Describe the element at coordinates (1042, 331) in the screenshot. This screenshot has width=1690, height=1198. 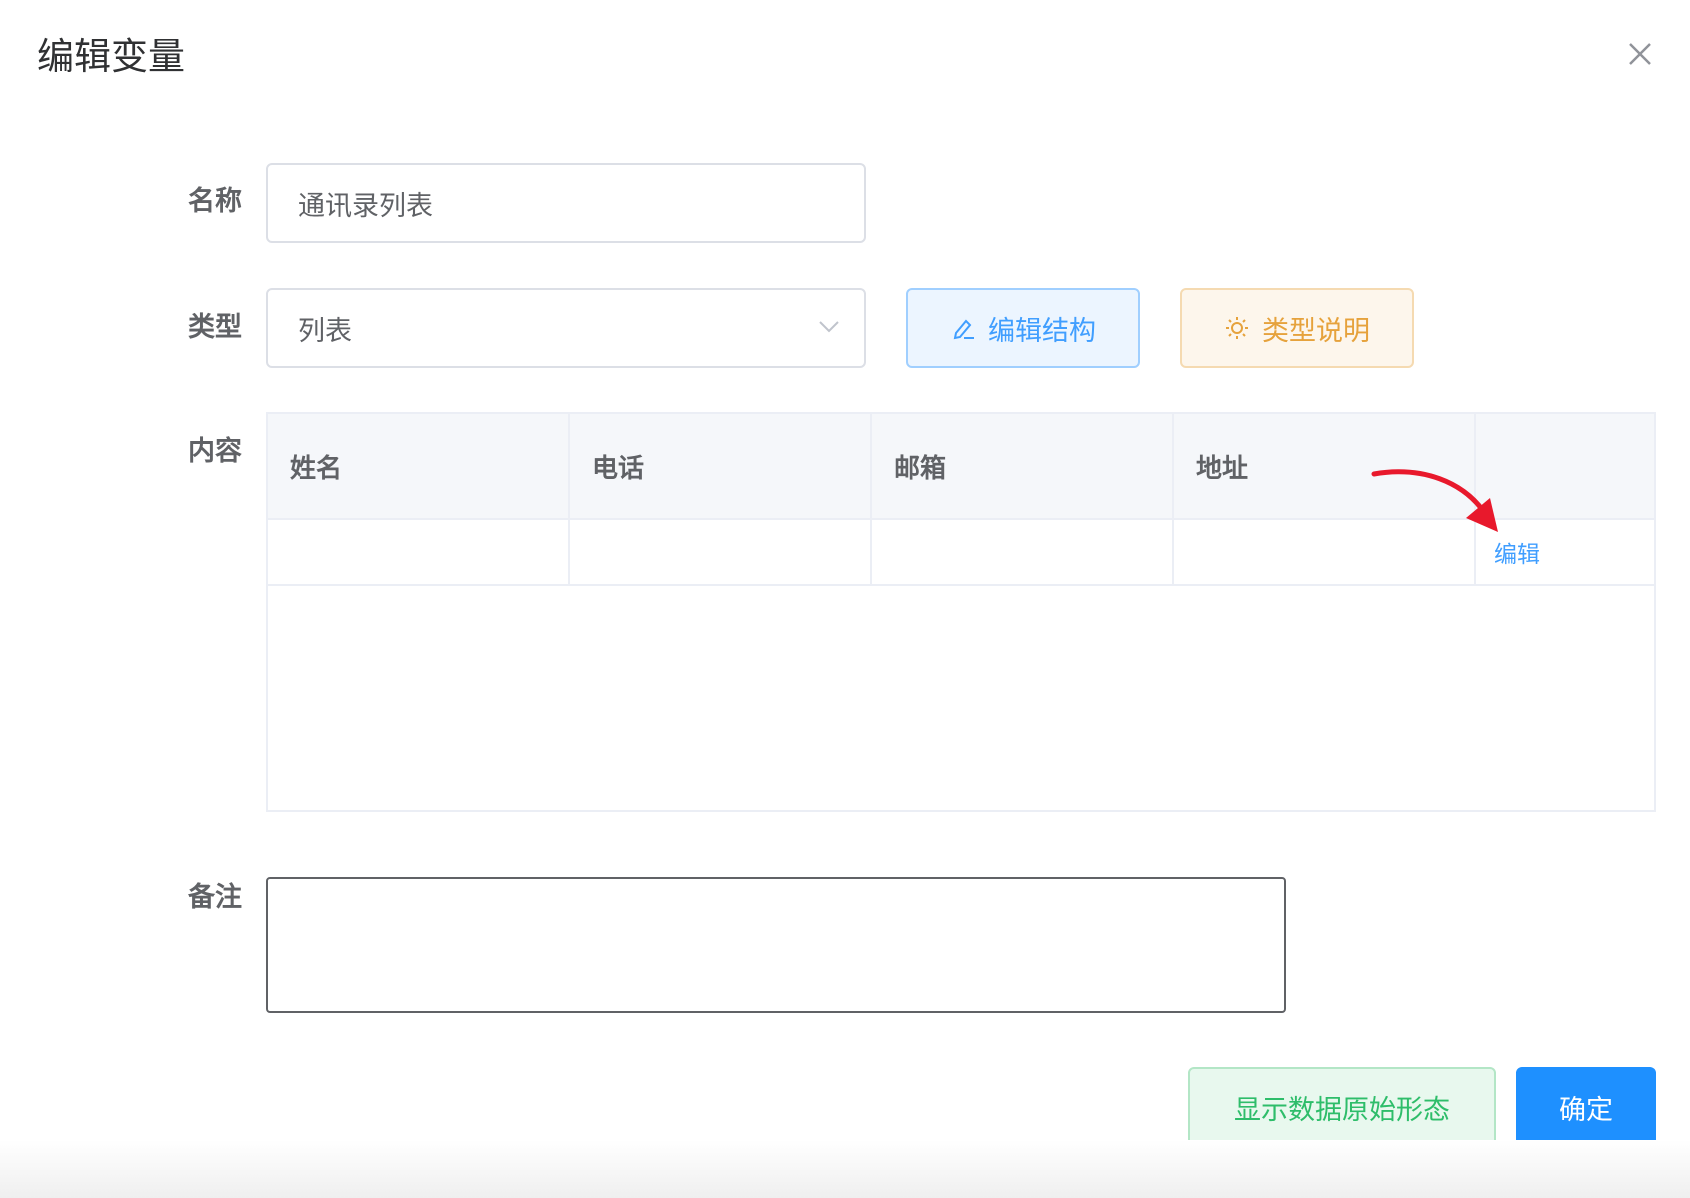
I see `edit-structure-label: 编辑结构` at that location.